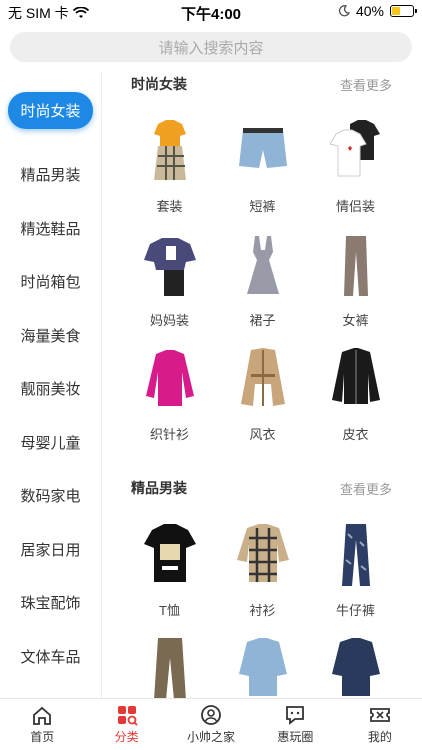 This screenshot has height=750, width=422. I want to click on sidebar-item: 居家日用, so click(50, 550).